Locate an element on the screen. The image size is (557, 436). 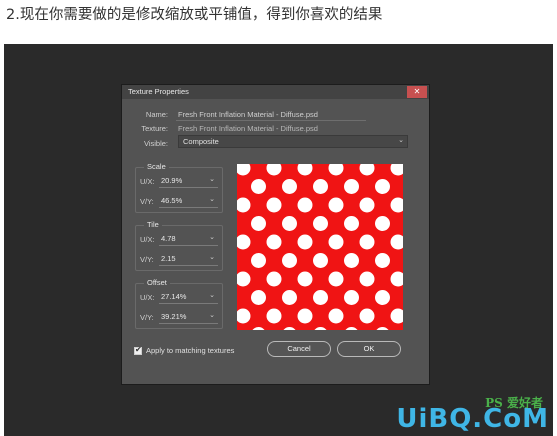
scale-ux-label: U/X: is located at coordinates (147, 181).